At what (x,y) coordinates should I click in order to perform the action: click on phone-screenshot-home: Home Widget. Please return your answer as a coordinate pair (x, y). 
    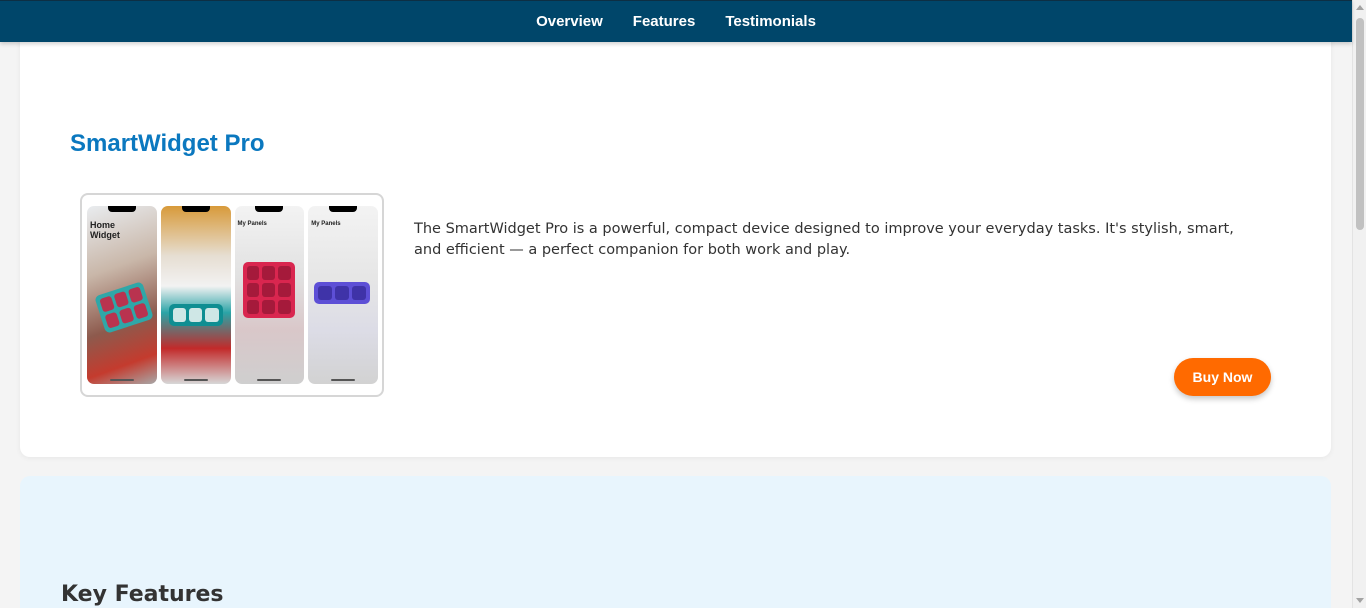
    Looking at the image, I should click on (122, 295).